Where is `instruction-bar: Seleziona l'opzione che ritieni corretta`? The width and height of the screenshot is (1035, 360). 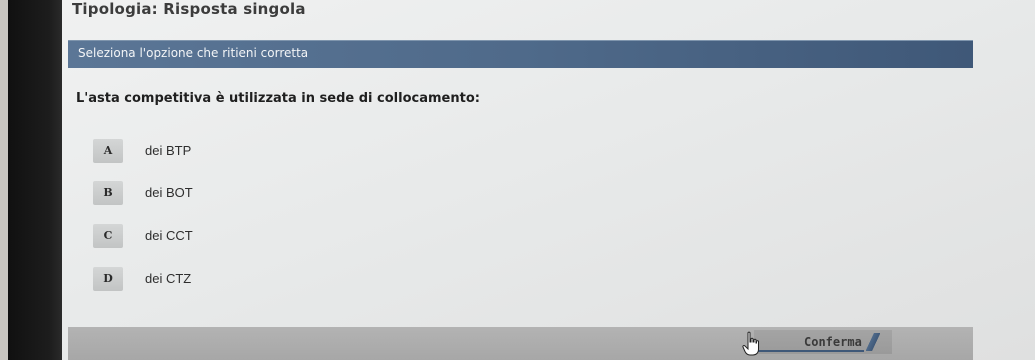
instruction-bar: Seleziona l'opzione che ritieni corretta is located at coordinates (520, 54).